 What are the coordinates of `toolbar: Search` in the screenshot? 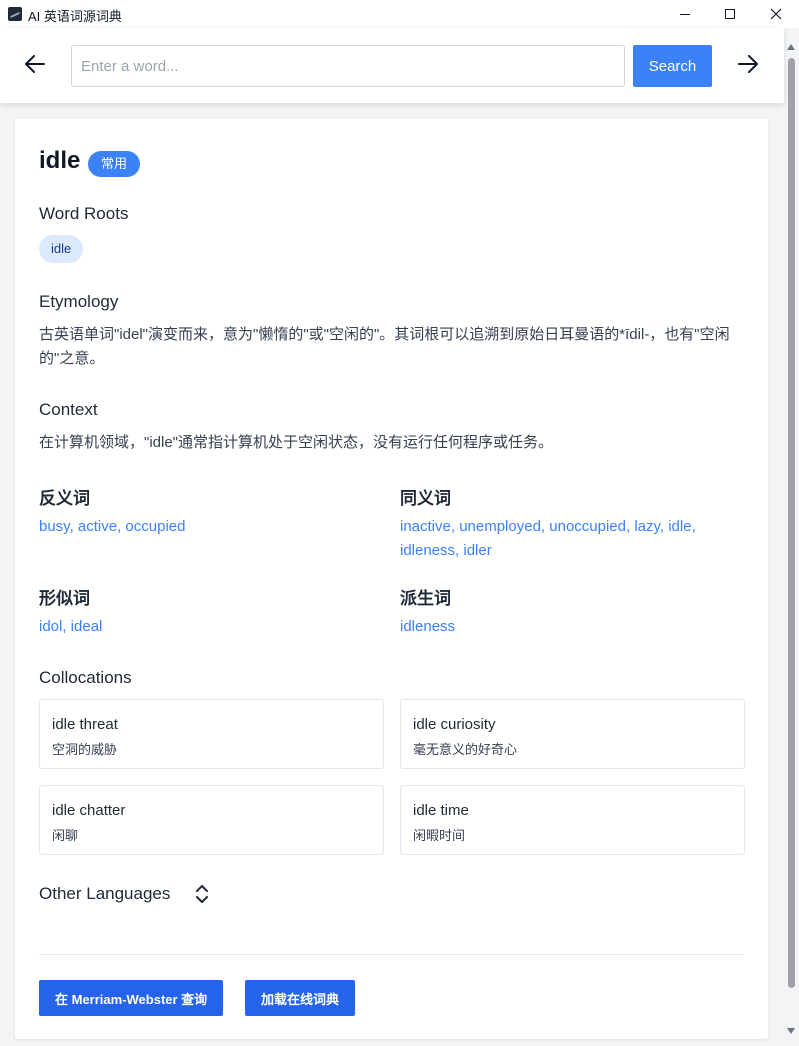 It's located at (392, 65).